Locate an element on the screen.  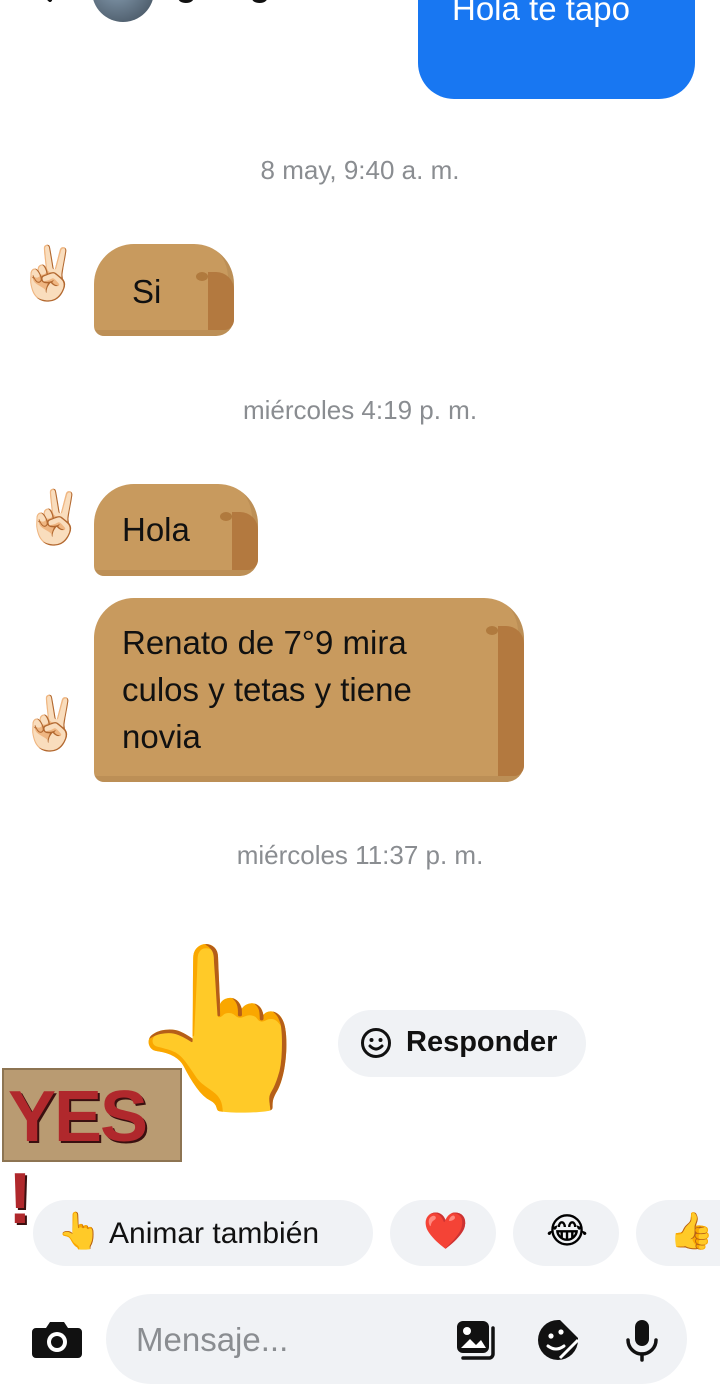
timestamp: 8 may, 9:40 a. m. is located at coordinates (360, 170).